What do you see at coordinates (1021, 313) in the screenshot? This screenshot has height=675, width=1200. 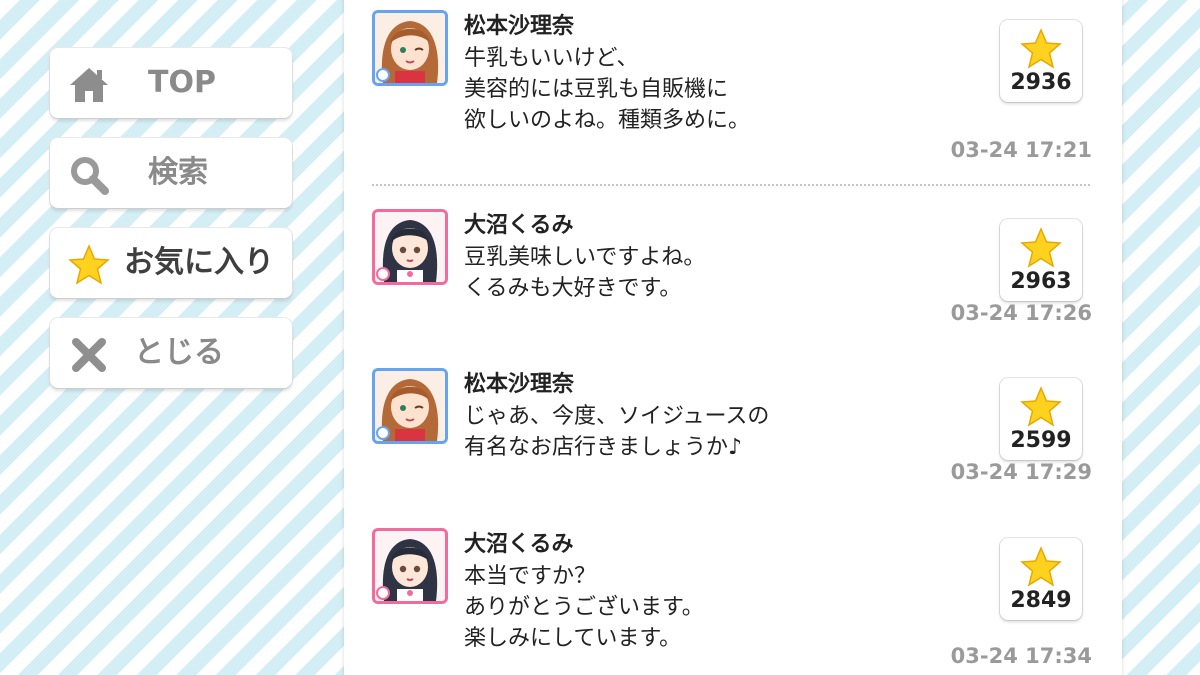 I see `timestamp: 03-24 17:26` at bounding box center [1021, 313].